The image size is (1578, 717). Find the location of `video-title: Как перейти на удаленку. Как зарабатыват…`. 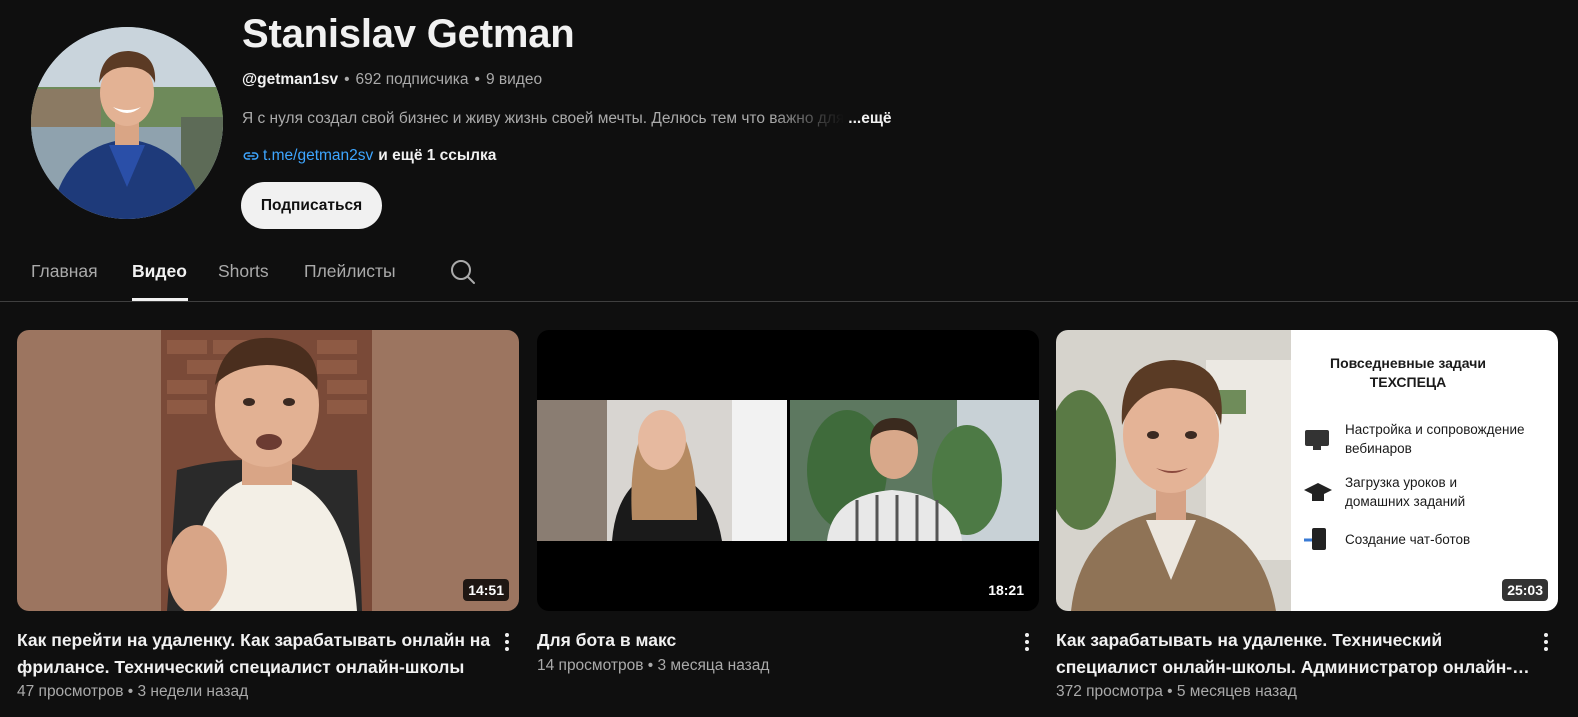

video-title: Как перейти на удаленку. Как зарабатыват… is located at coordinates (255, 654).